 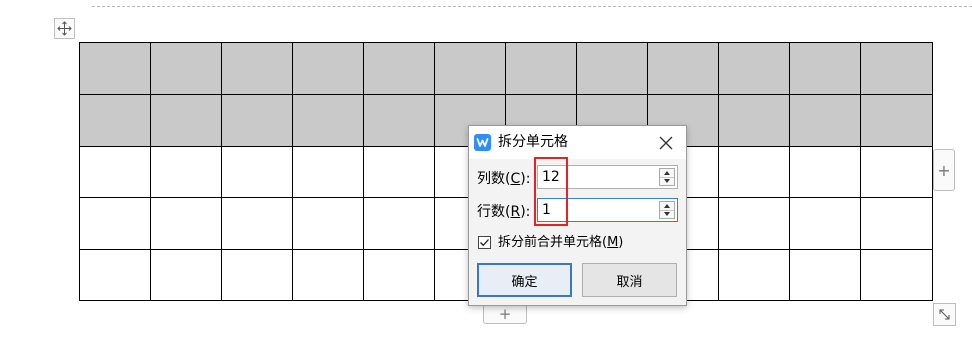 I want to click on columns-spin-buttons, so click(x=667, y=177).